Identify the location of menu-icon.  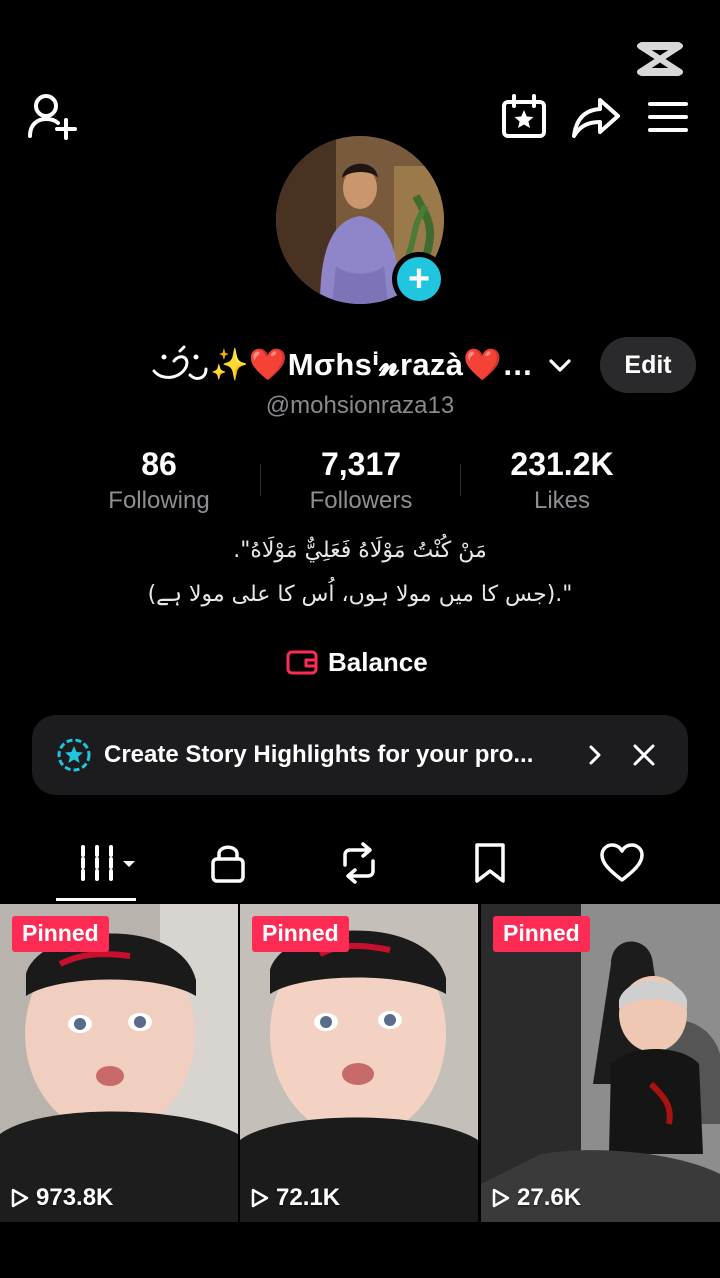
(668, 117).